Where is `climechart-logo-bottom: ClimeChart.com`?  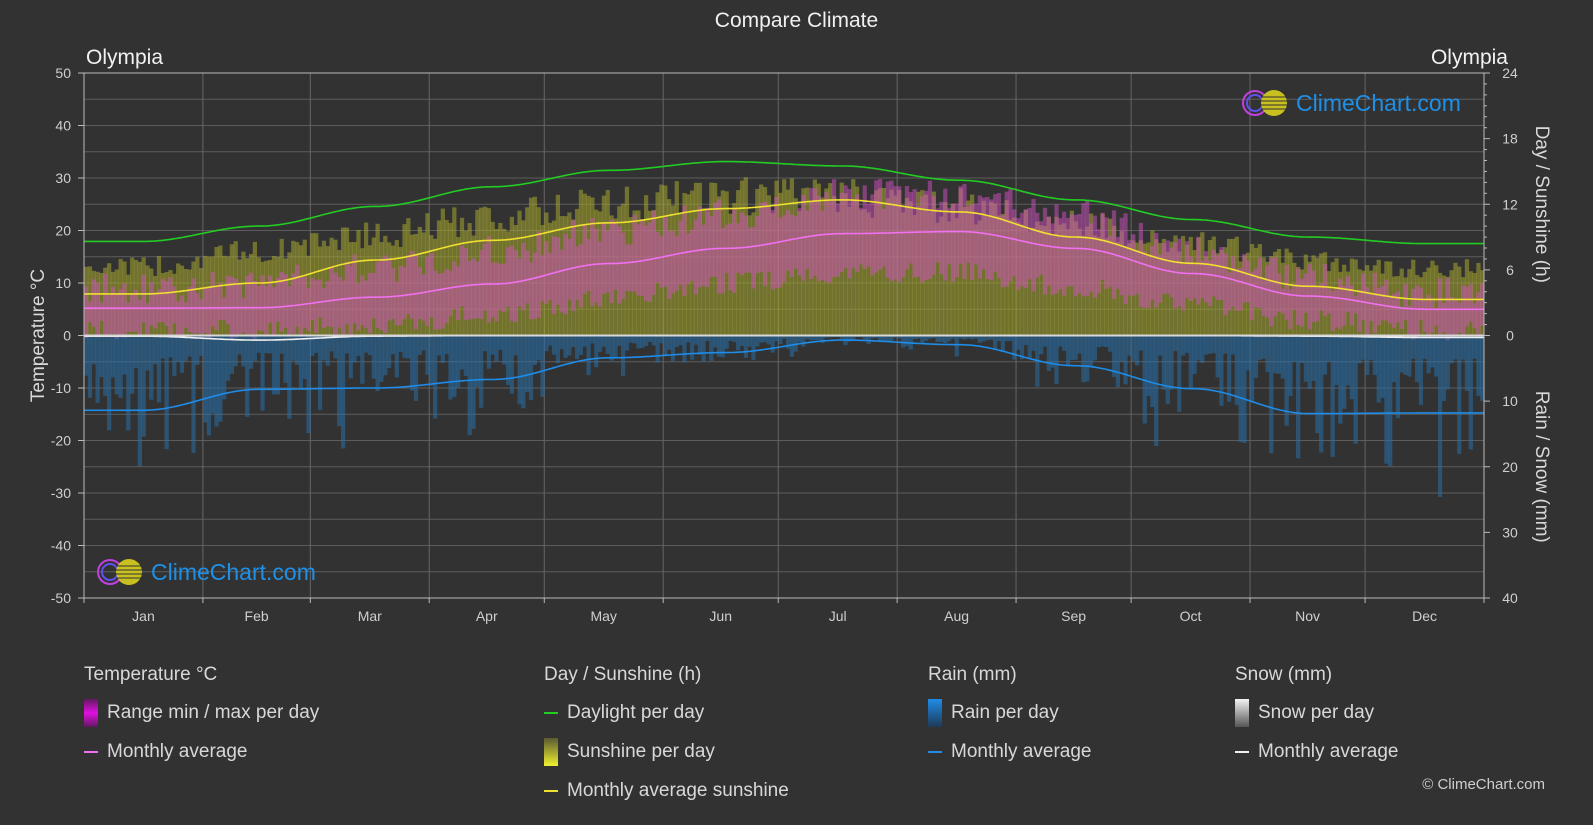
climechart-logo-bottom: ClimeChart.com is located at coordinates (205, 572).